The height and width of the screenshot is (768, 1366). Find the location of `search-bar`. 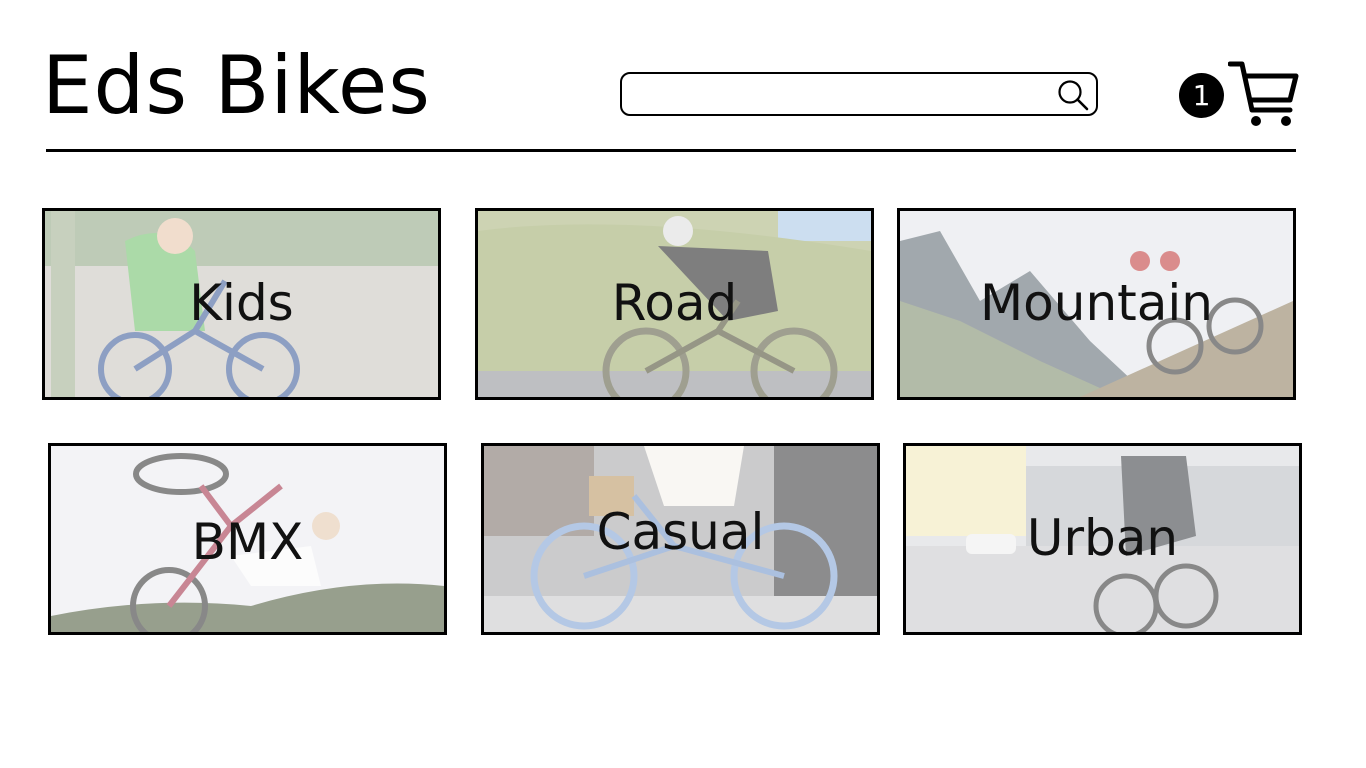

search-bar is located at coordinates (859, 94).